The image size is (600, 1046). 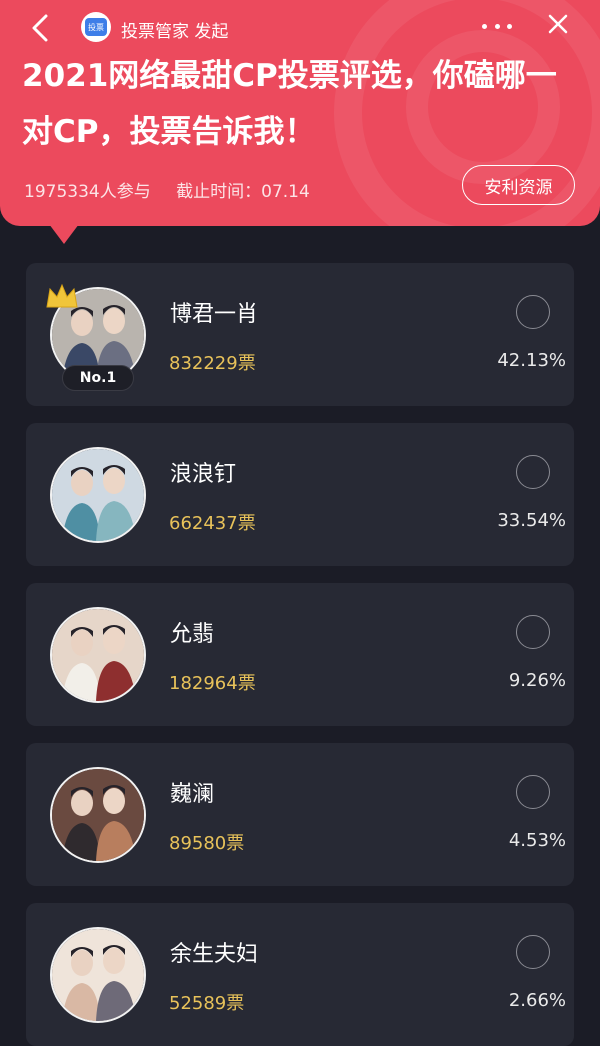 I want to click on candidate-card: No.1 博君一肖 832229票 42.13%, so click(x=300, y=334).